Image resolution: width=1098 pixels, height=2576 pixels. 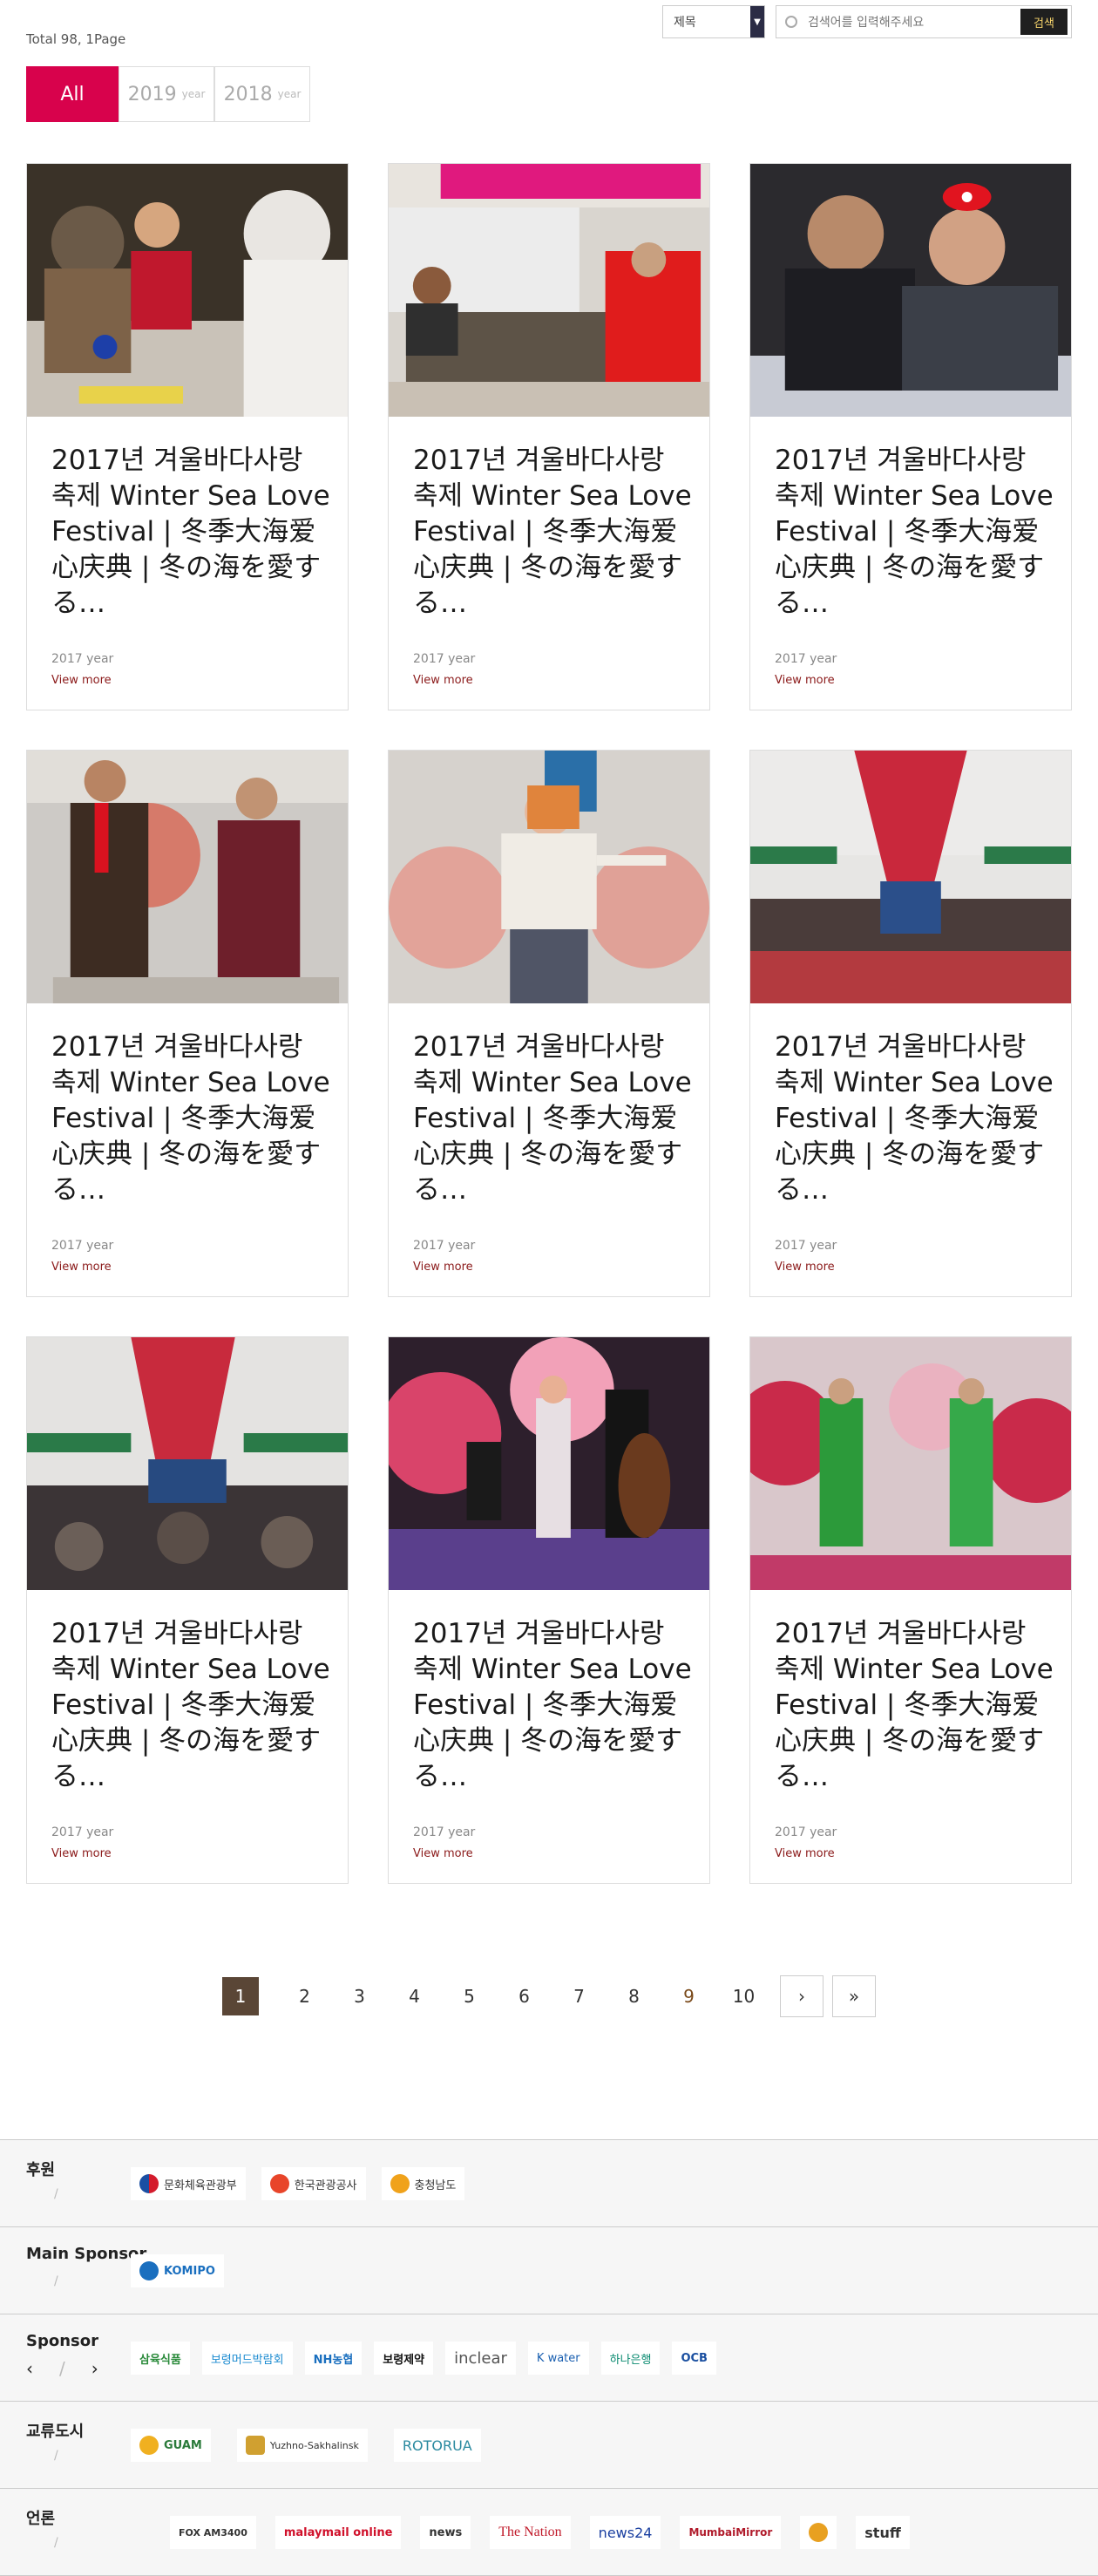 I want to click on tab-suffix: year, so click(x=193, y=94).